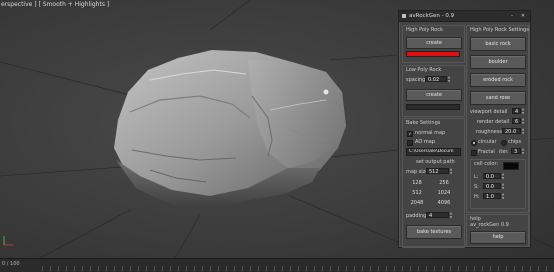  I want to click on map-size-option: 128, so click(417, 183).